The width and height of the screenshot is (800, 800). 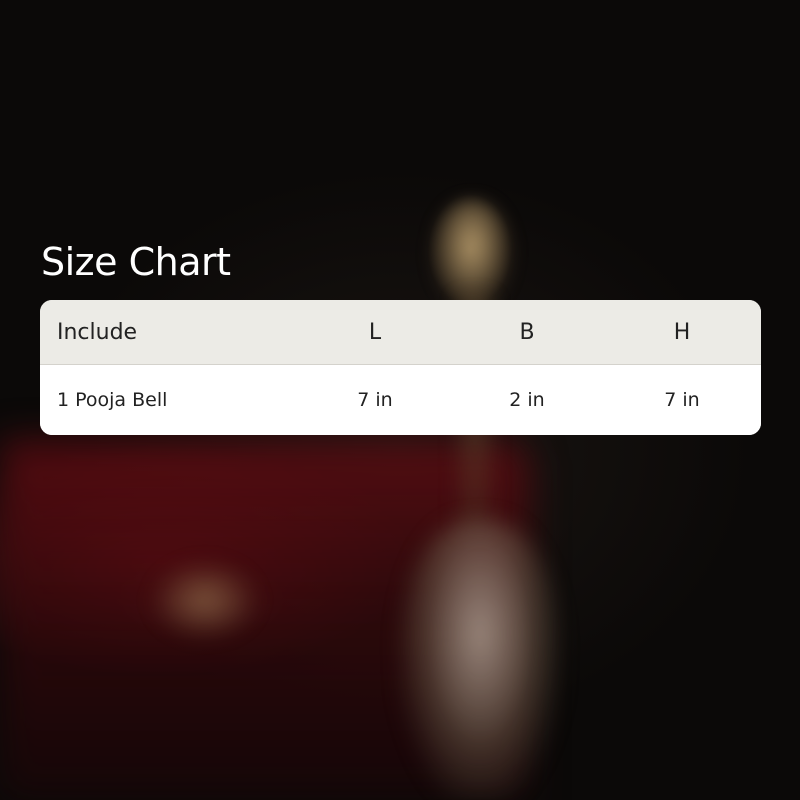 I want to click on bell-handle, so click(x=472, y=255).